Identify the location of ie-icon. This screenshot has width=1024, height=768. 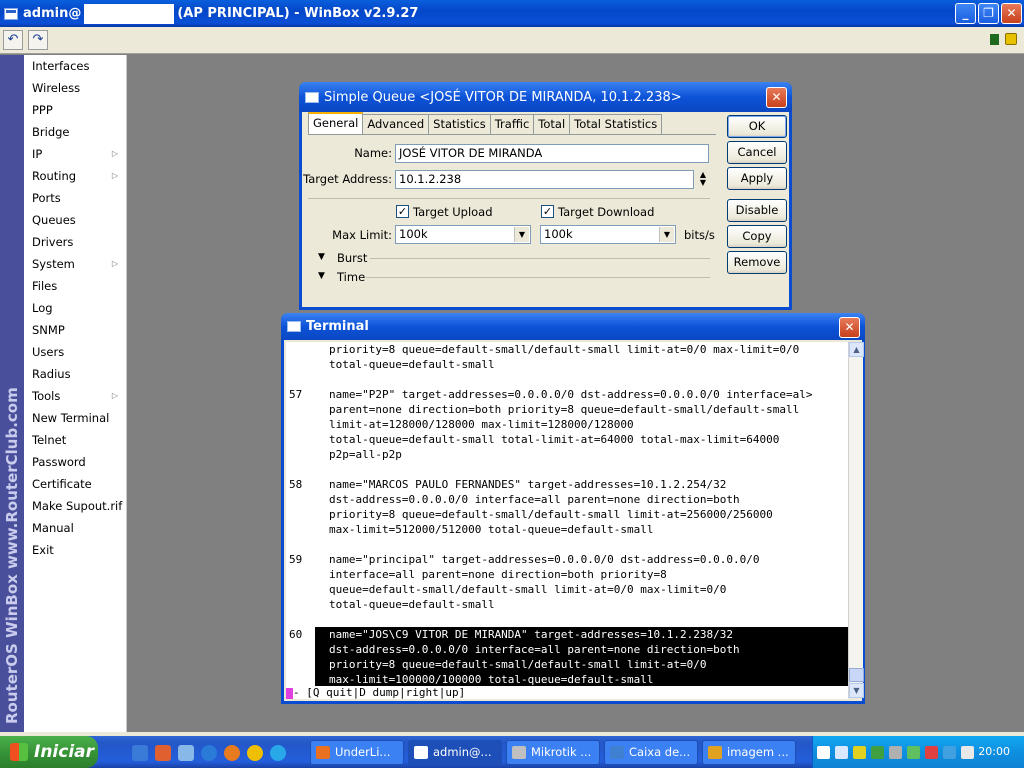
(209, 753).